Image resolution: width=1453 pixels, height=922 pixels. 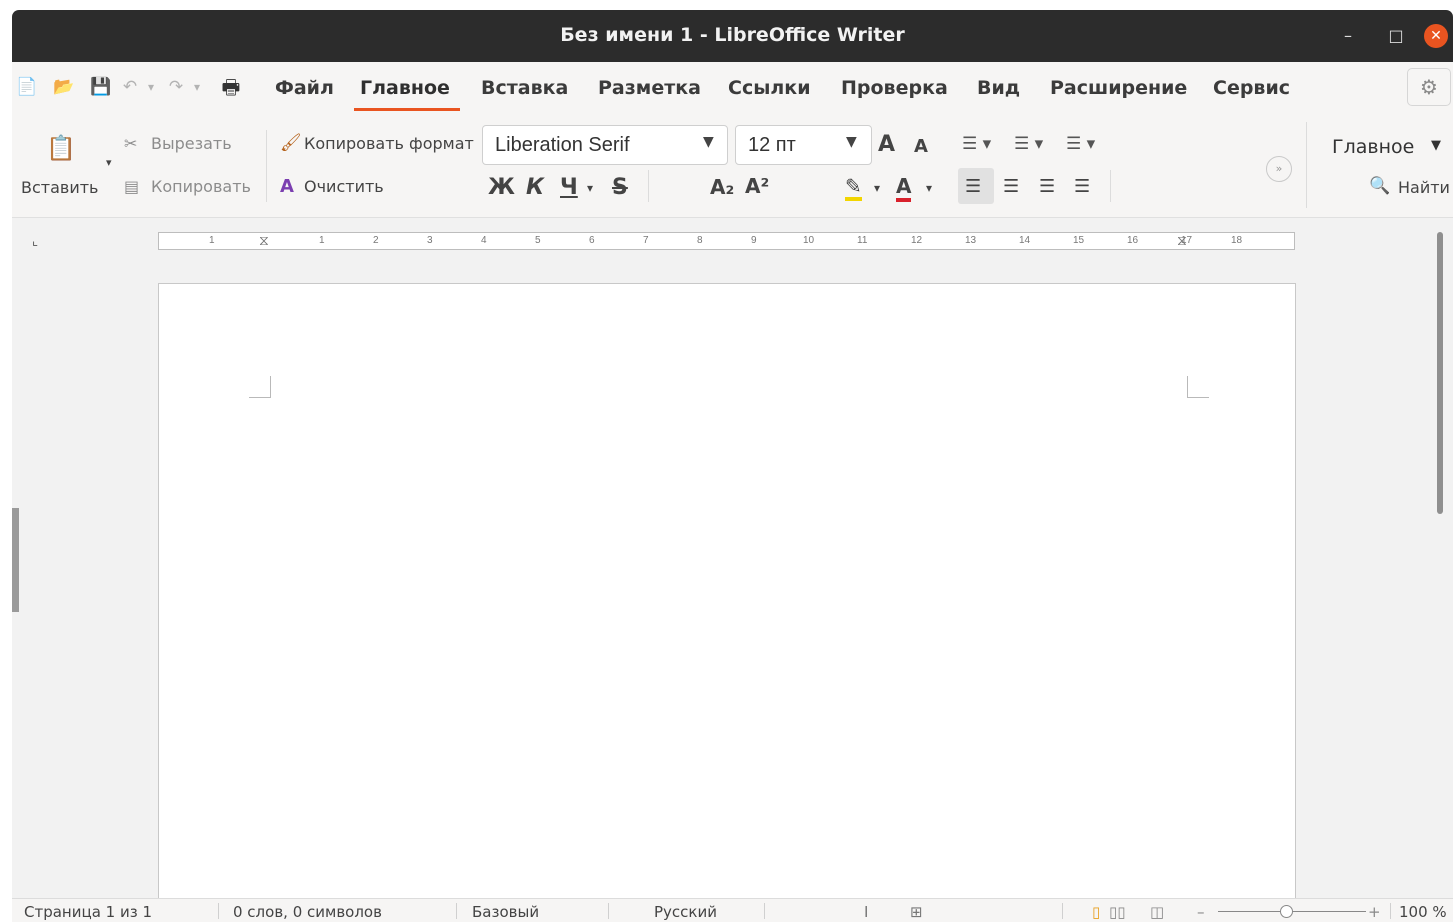 What do you see at coordinates (15, 560) in the screenshot?
I see `sidebar-collapse-handle` at bounding box center [15, 560].